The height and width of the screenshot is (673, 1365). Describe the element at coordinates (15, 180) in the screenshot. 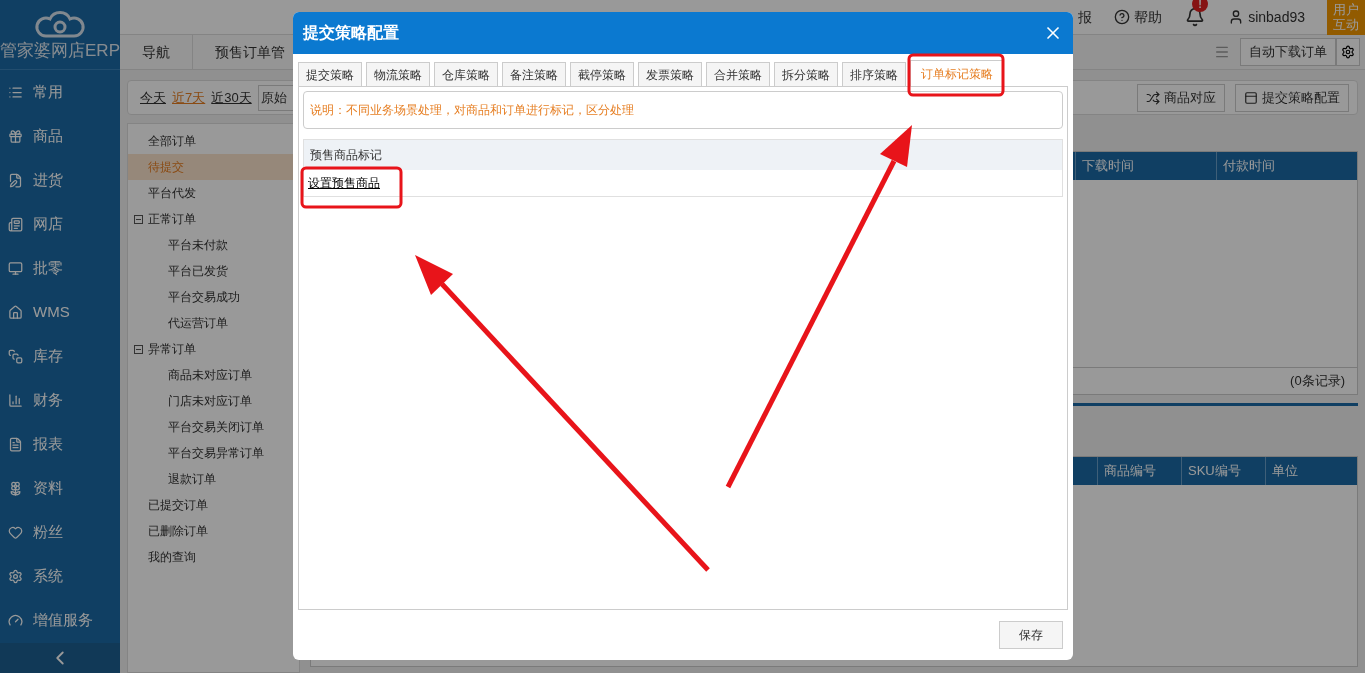

I see `note-icon` at that location.